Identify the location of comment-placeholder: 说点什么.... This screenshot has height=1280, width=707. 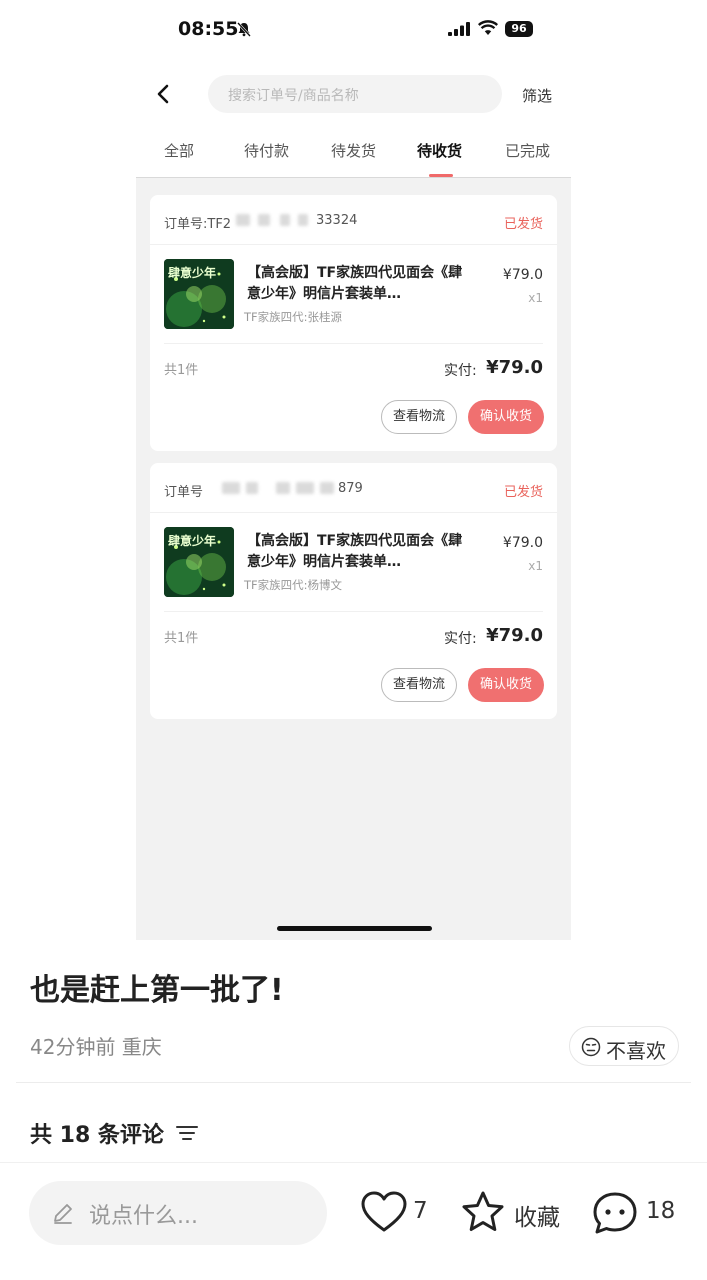
(143, 1216).